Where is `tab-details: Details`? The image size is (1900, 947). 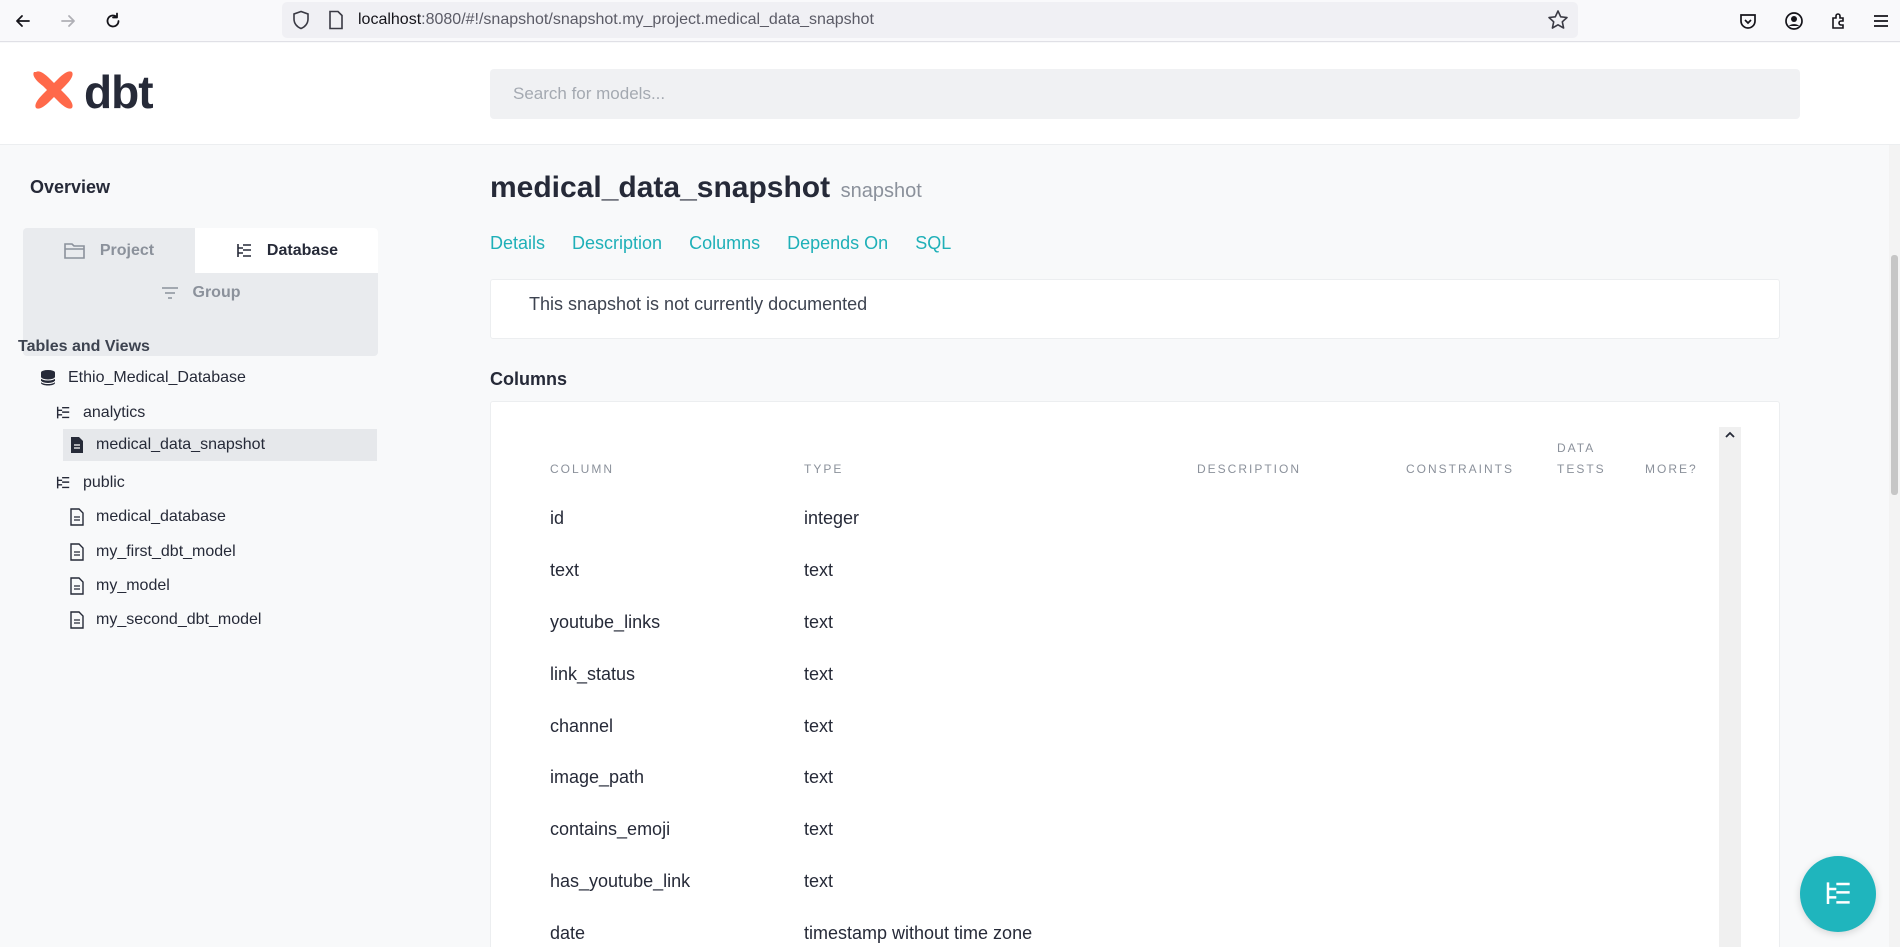
tab-details: Details is located at coordinates (517, 243).